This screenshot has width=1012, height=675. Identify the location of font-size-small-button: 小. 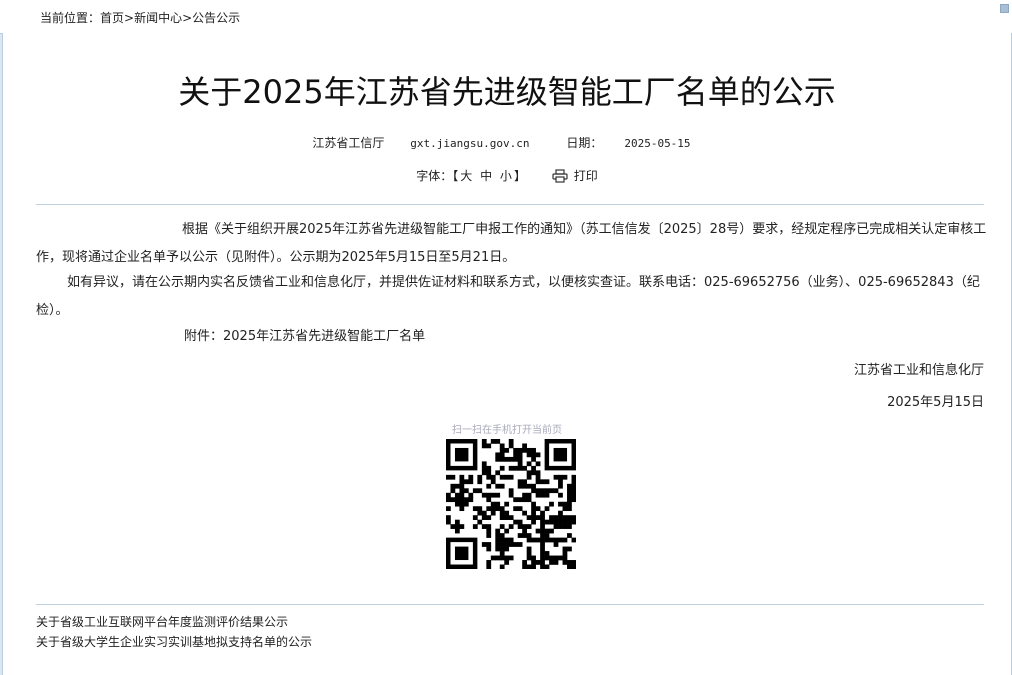
(506, 176).